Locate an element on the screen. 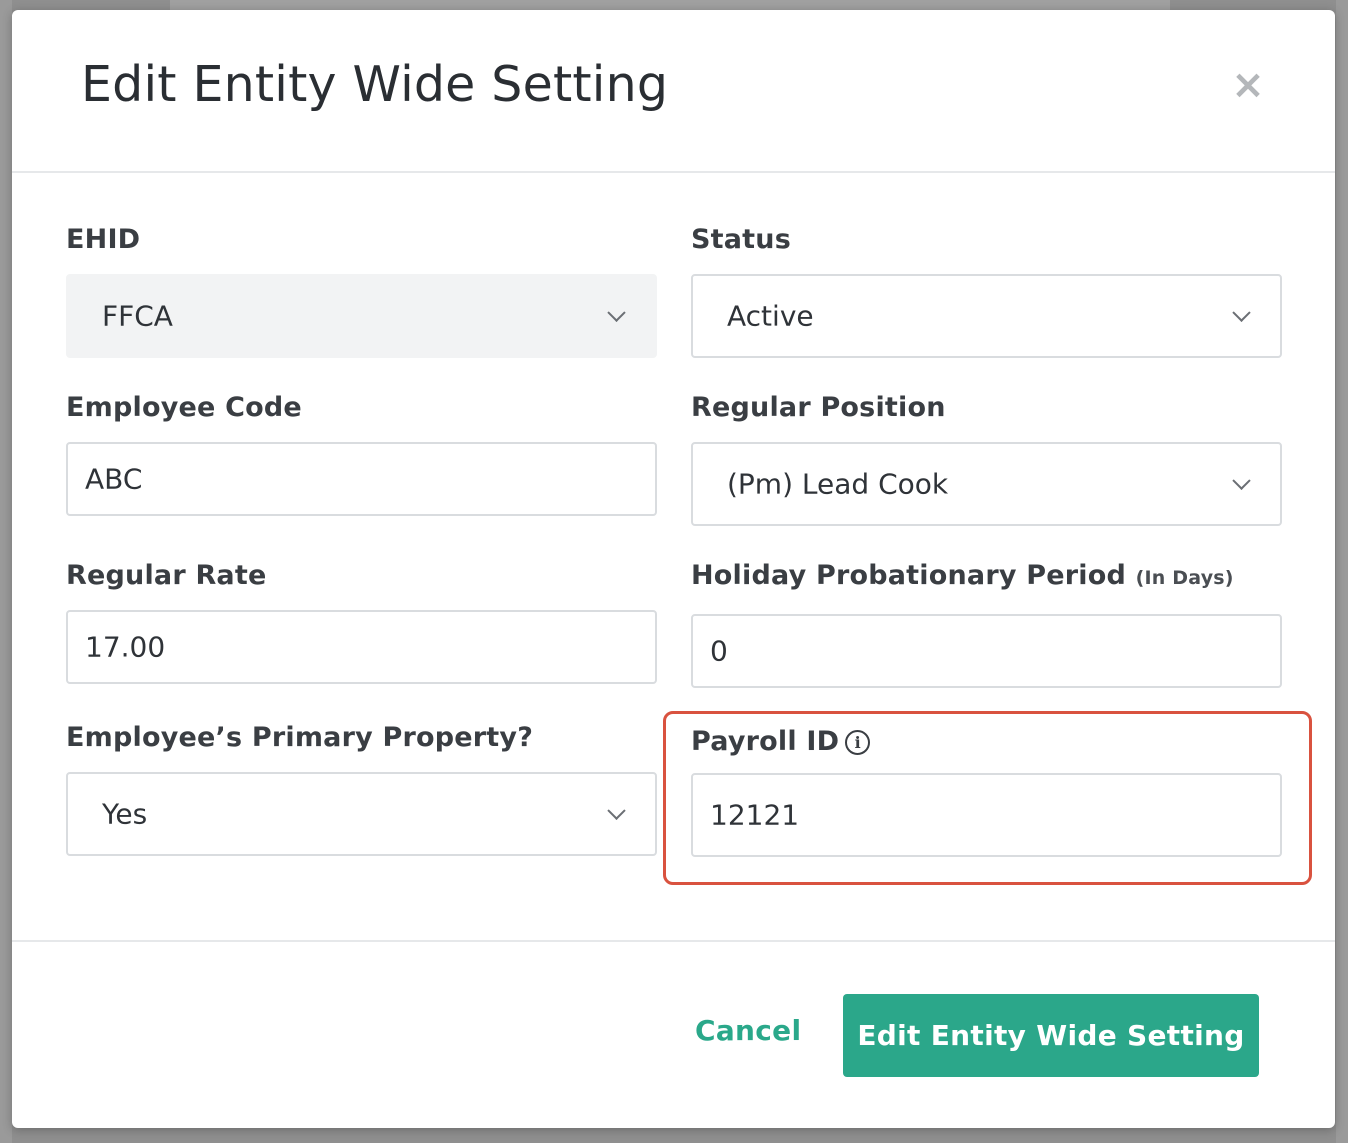 This screenshot has width=1348, height=1143. holiday-probationary-period-label: Holiday Probationary Period (In Days) is located at coordinates (962, 575).